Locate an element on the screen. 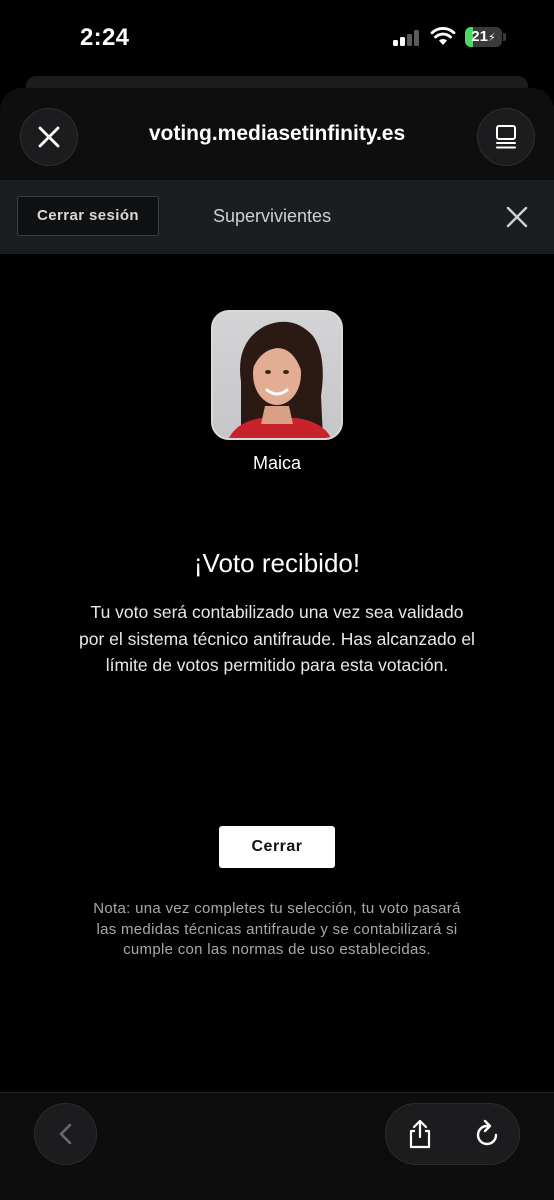 This screenshot has width=554, height=1200. toolbar-actions is located at coordinates (452, 1134).